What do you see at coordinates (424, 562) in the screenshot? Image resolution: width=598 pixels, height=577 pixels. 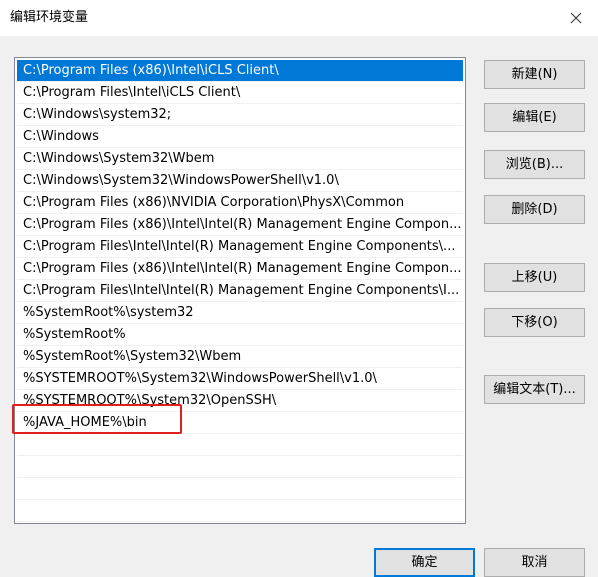 I see `ok-button: 确定` at bounding box center [424, 562].